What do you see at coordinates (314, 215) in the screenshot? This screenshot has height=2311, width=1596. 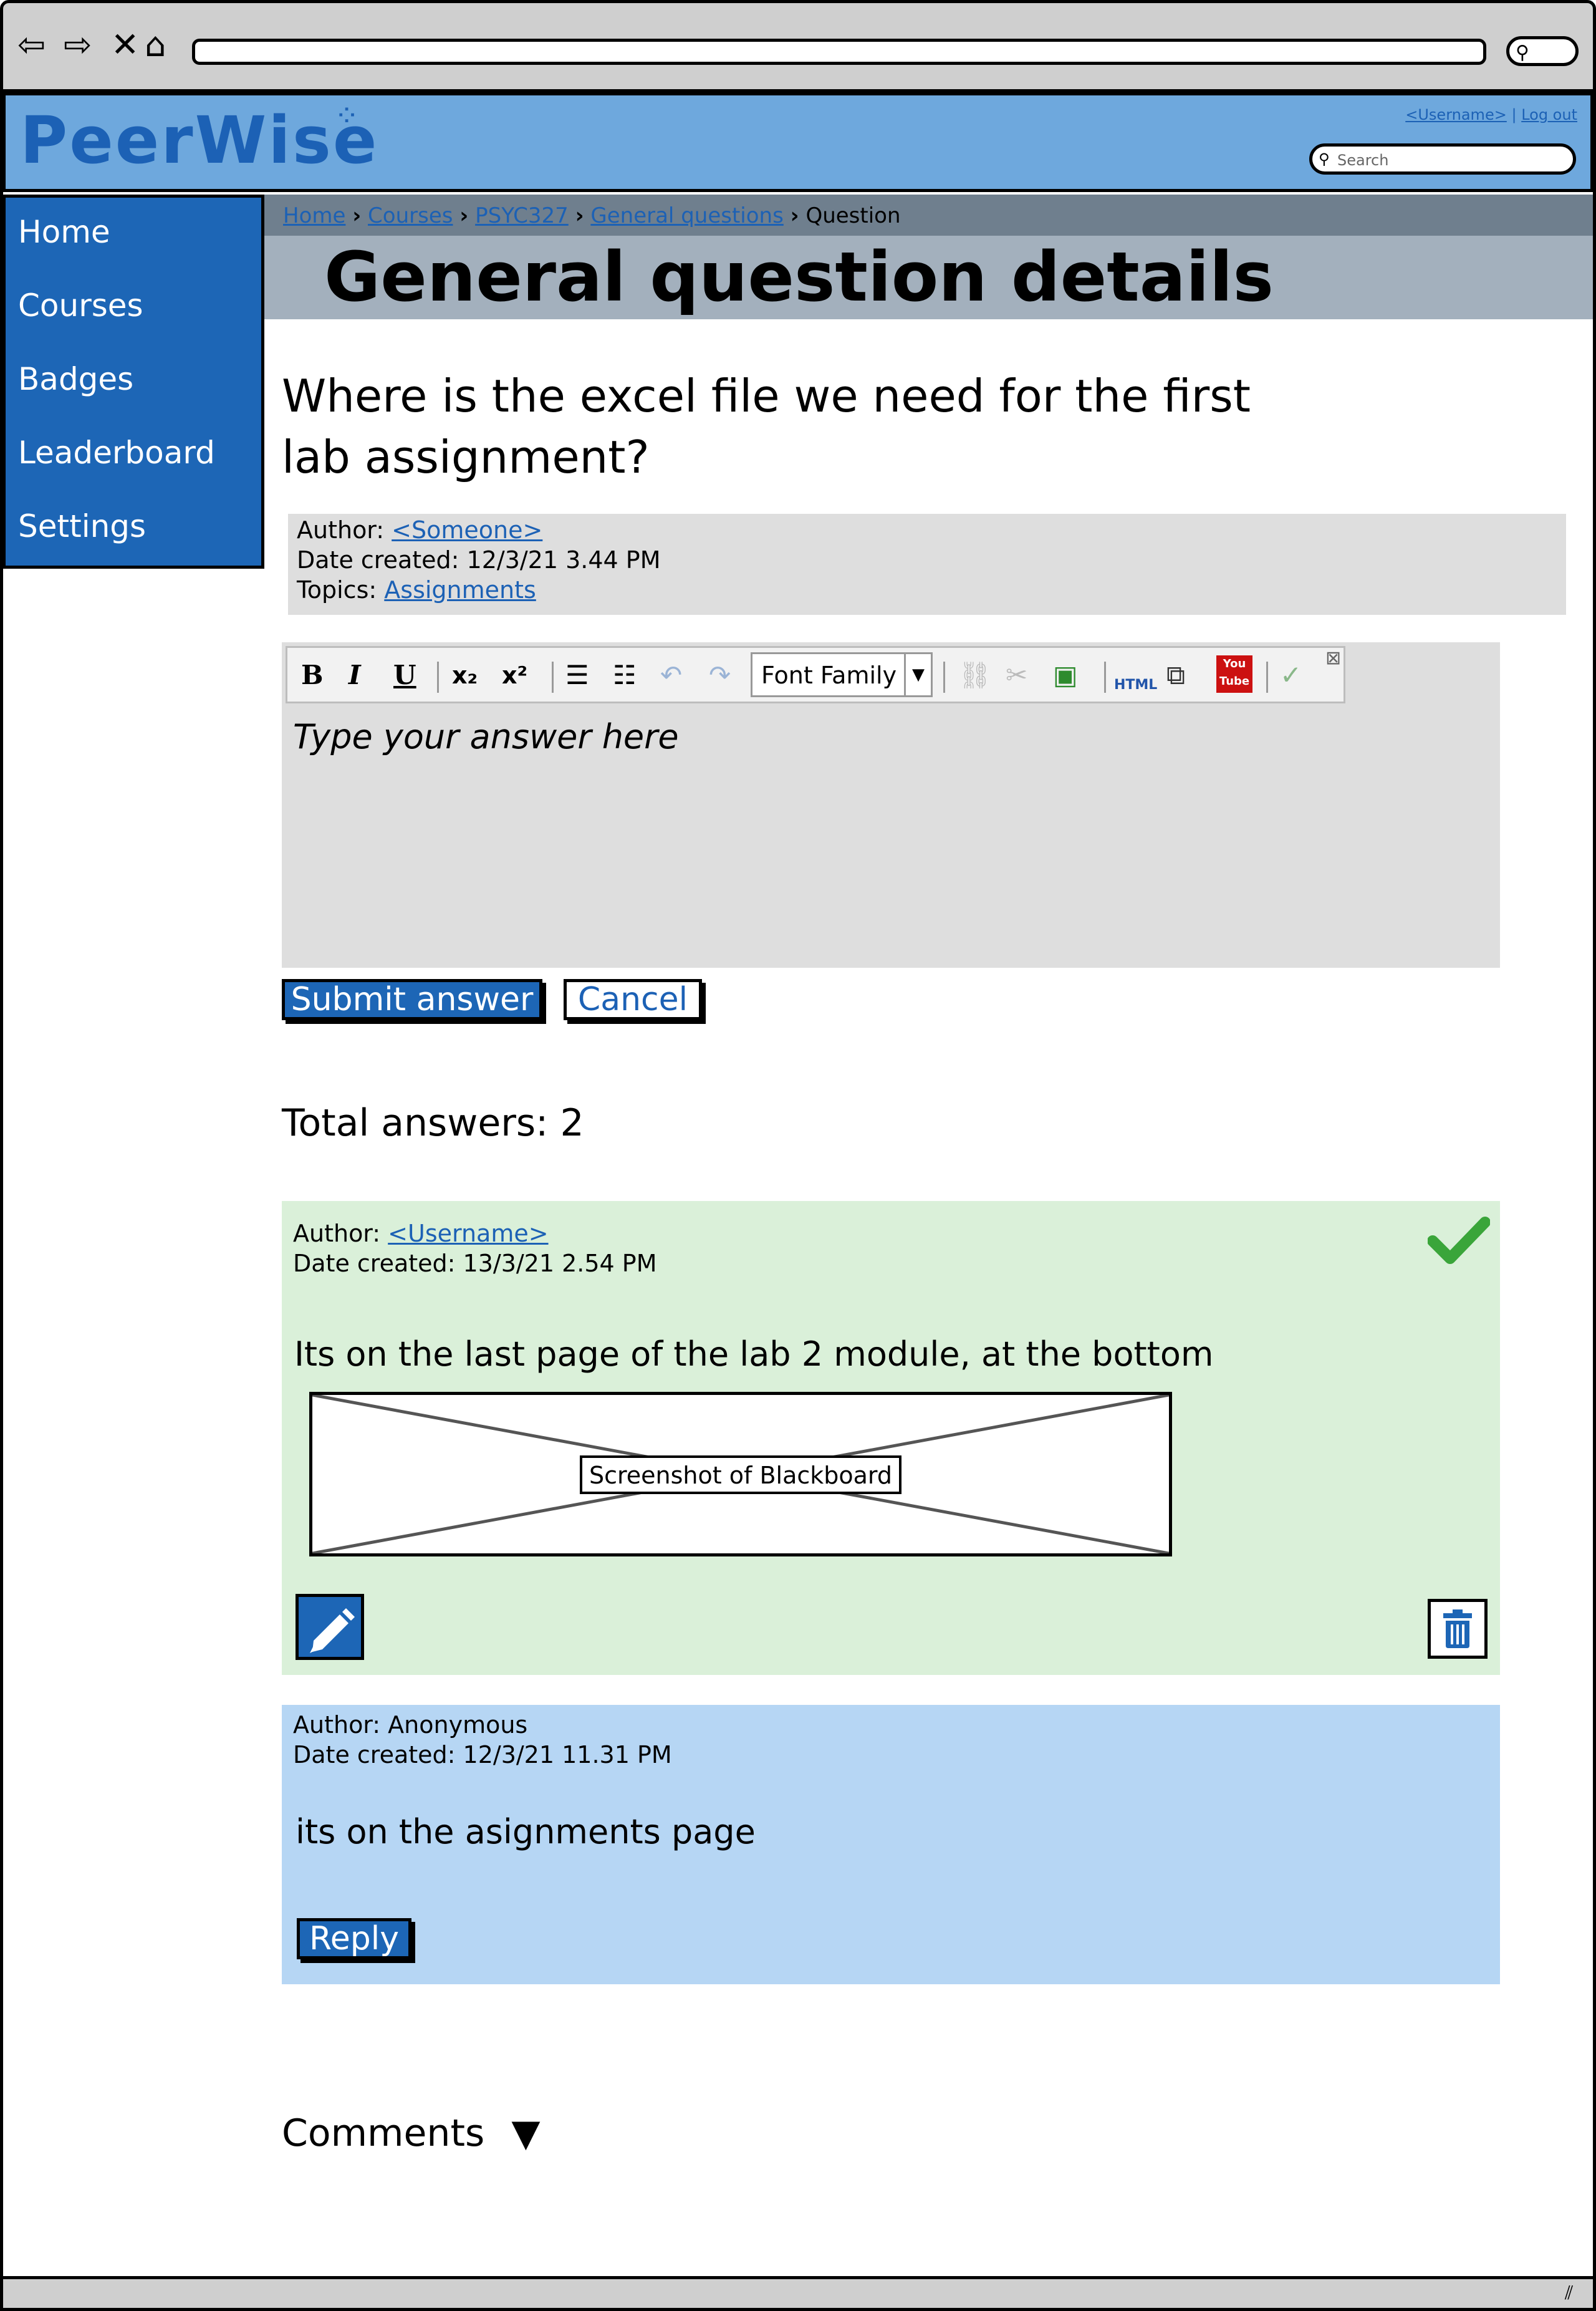 I see `breadcrumb-home: Home` at bounding box center [314, 215].